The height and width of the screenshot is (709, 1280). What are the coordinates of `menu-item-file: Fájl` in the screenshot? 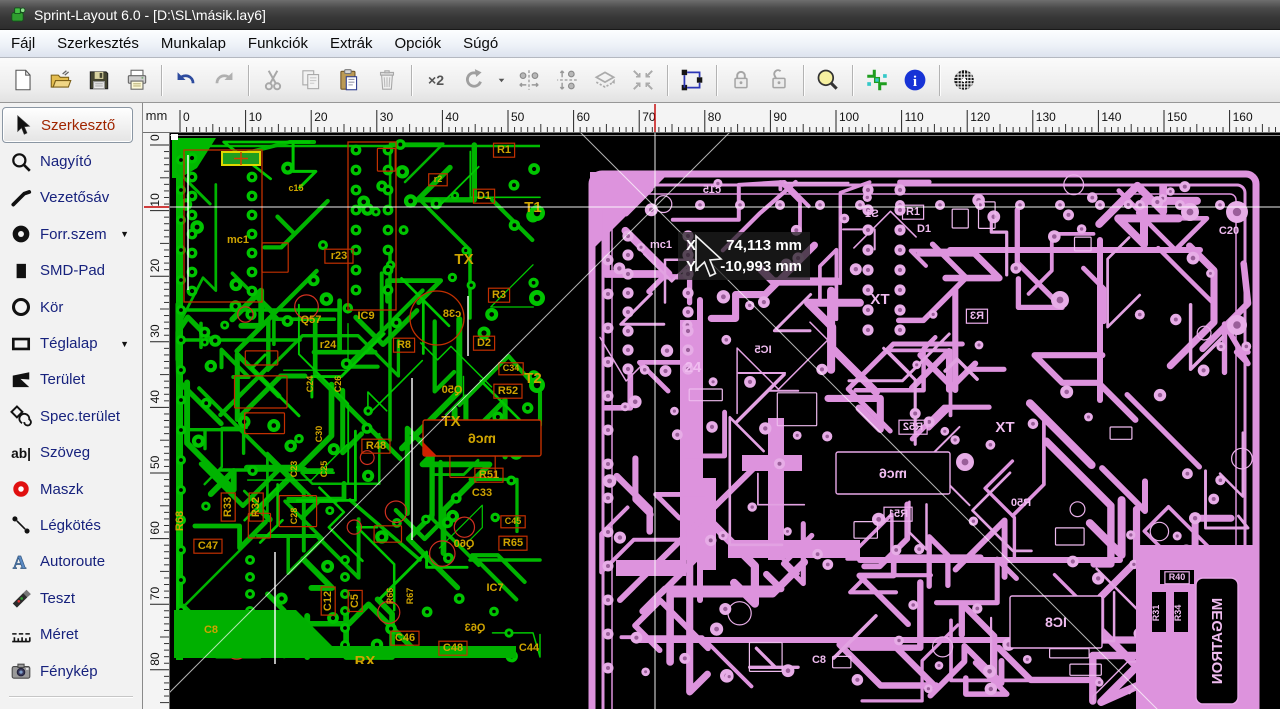 It's located at (23, 43).